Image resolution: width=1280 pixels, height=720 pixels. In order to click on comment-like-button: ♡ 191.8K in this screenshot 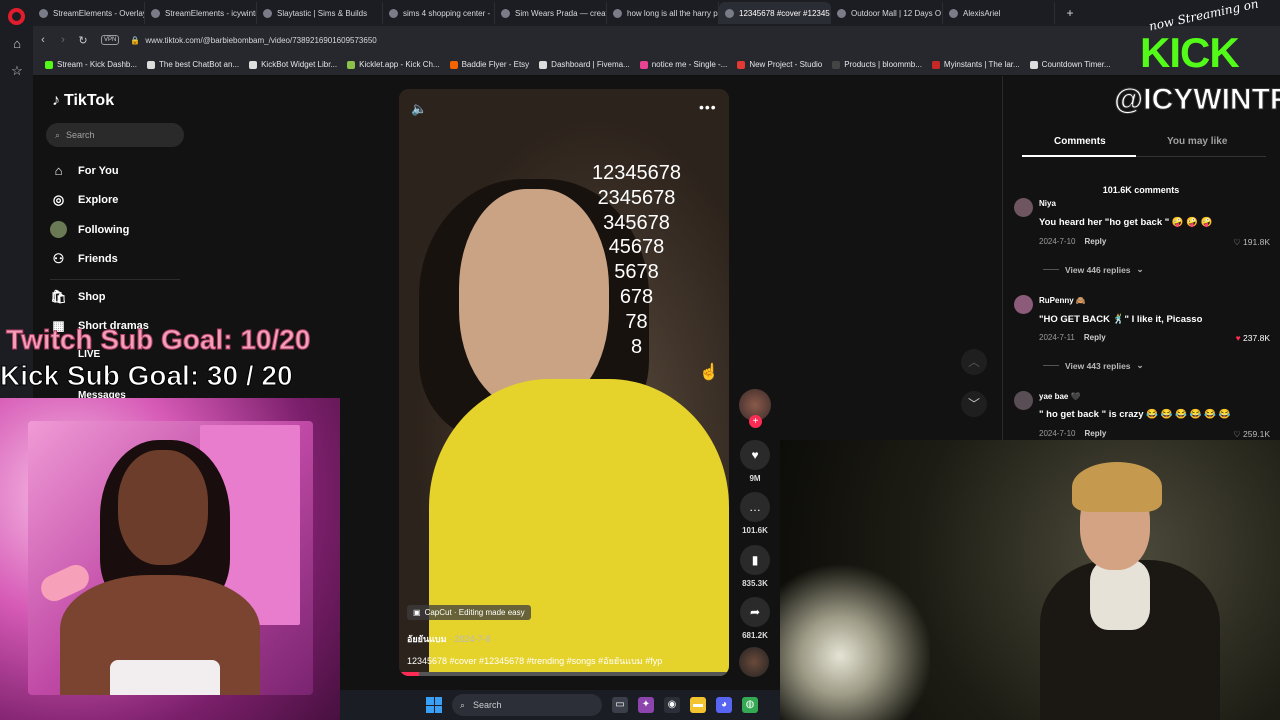, I will do `click(1242, 242)`.